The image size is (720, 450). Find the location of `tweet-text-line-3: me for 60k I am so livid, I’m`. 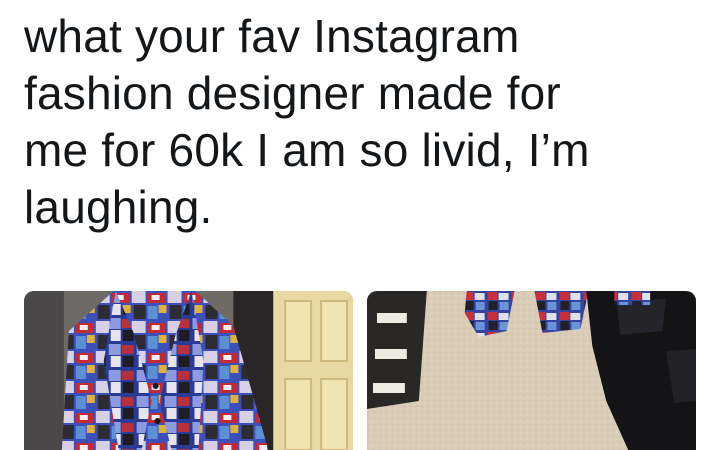

tweet-text-line-3: me for 60k I am so livid, I’m is located at coordinates (307, 150).